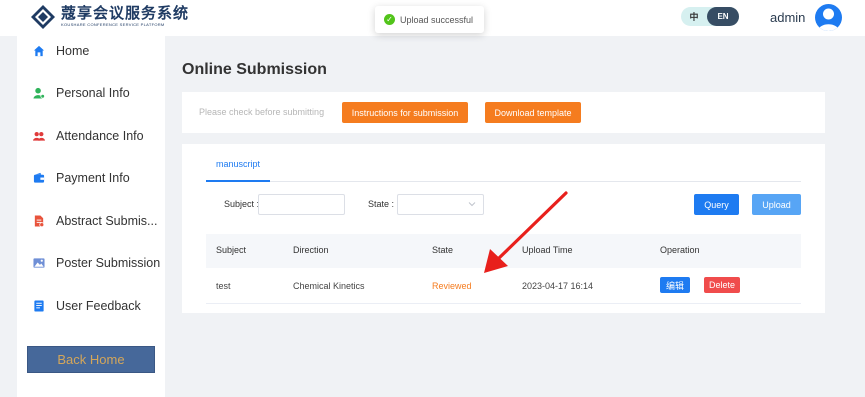 The width and height of the screenshot is (865, 397). I want to click on state-filter-select, so click(440, 204).